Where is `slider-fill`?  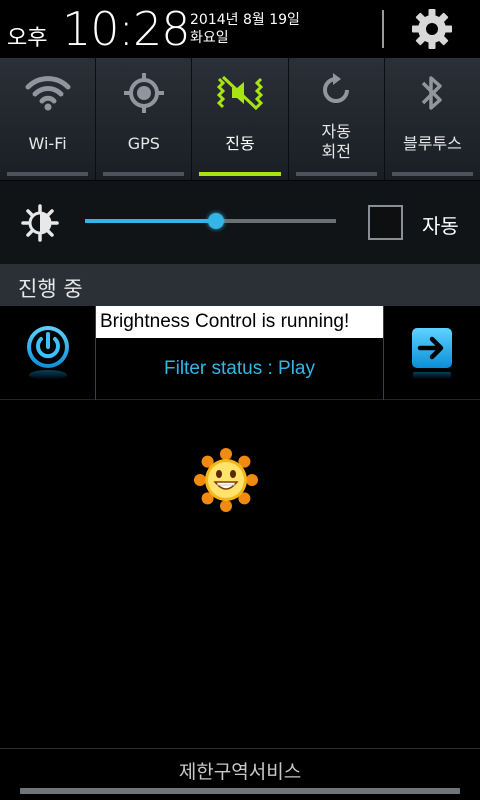 slider-fill is located at coordinates (150, 221).